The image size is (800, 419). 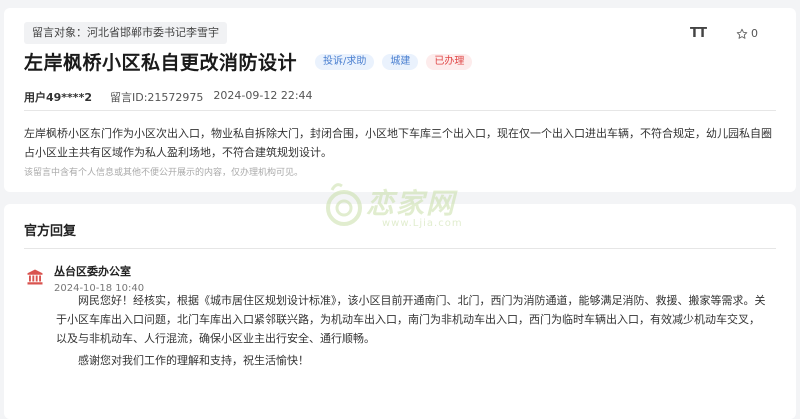 I want to click on privacy-notice: 该留言中含有个人信息或其他不便公开展示的内容，仅办理机构可见。, so click(x=164, y=173).